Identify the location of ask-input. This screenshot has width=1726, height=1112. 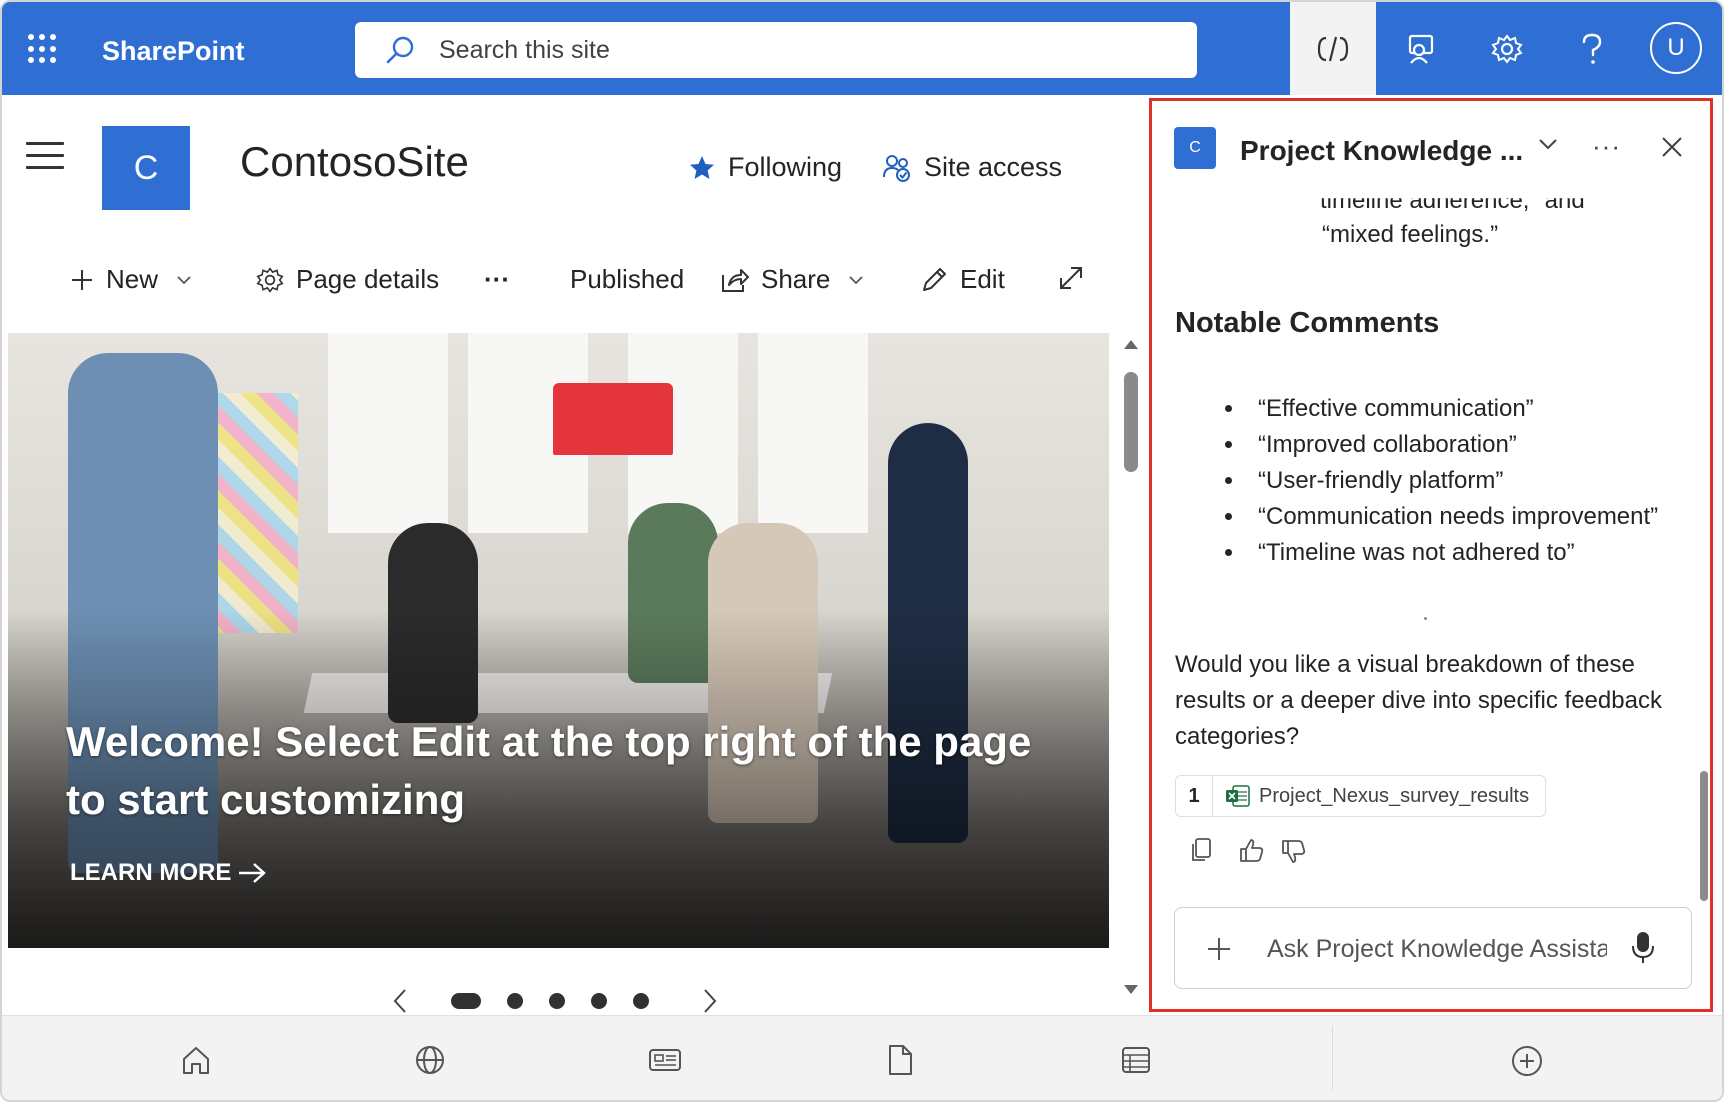
(1437, 949).